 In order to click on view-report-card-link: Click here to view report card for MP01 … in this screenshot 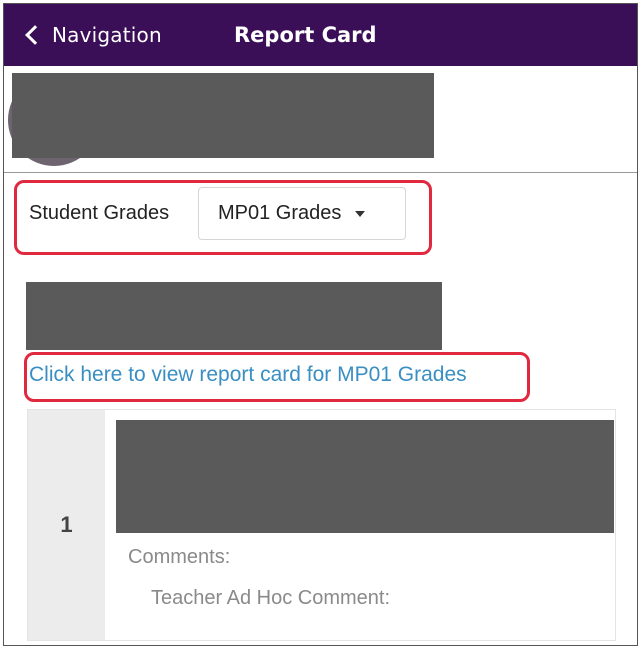, I will do `click(248, 375)`.